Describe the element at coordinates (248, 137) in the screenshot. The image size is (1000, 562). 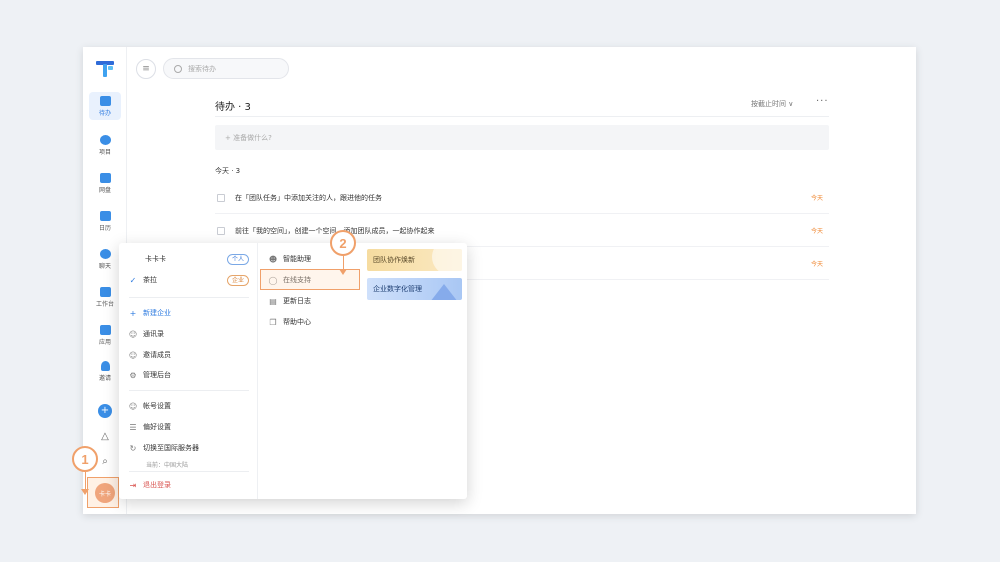
I see `add-task-placeholder: + 准备做什么?` at that location.